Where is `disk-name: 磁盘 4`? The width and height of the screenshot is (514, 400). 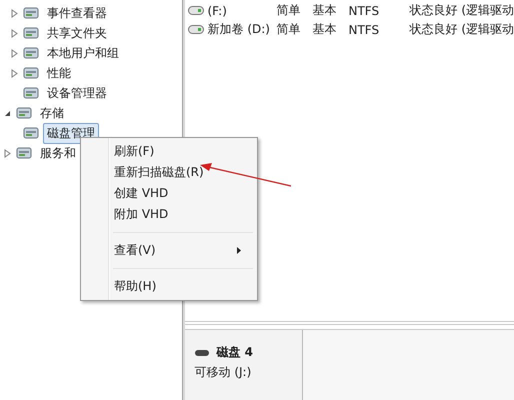
disk-name: 磁盘 4 is located at coordinates (235, 352).